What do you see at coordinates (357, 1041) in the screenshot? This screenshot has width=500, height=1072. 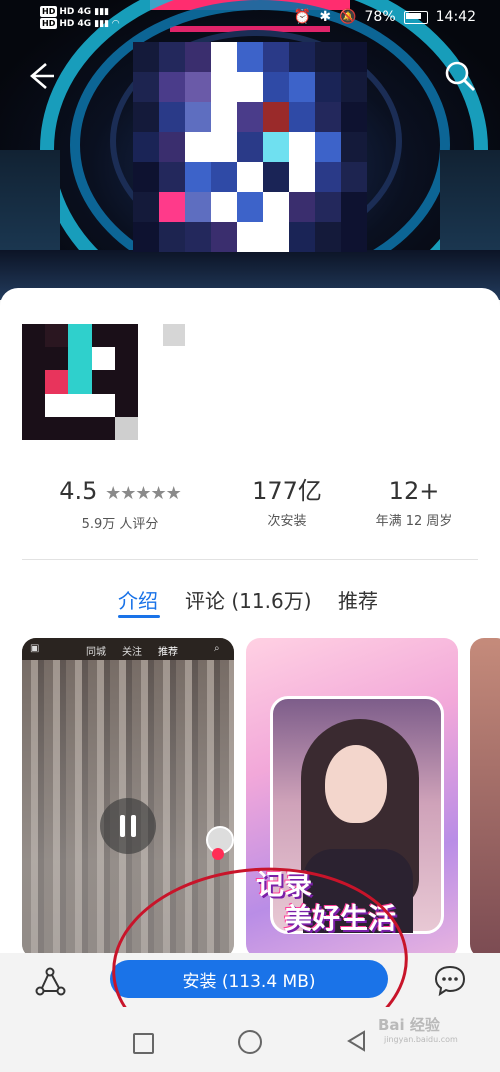 I see `nav-back-icon` at bounding box center [357, 1041].